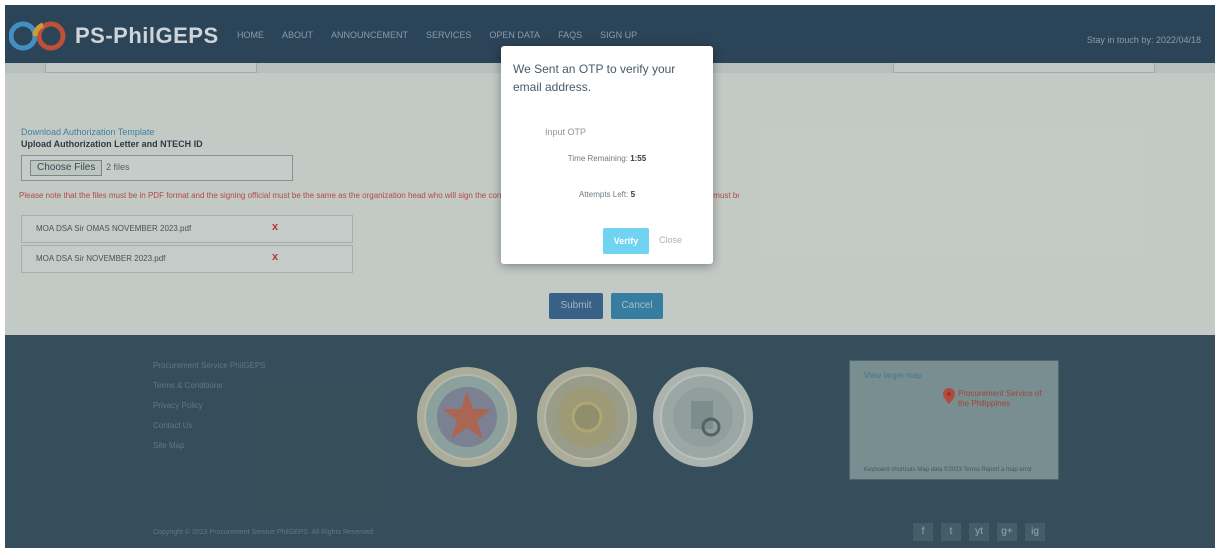  I want to click on attempts-left: Attempts Left: 5, so click(607, 194).